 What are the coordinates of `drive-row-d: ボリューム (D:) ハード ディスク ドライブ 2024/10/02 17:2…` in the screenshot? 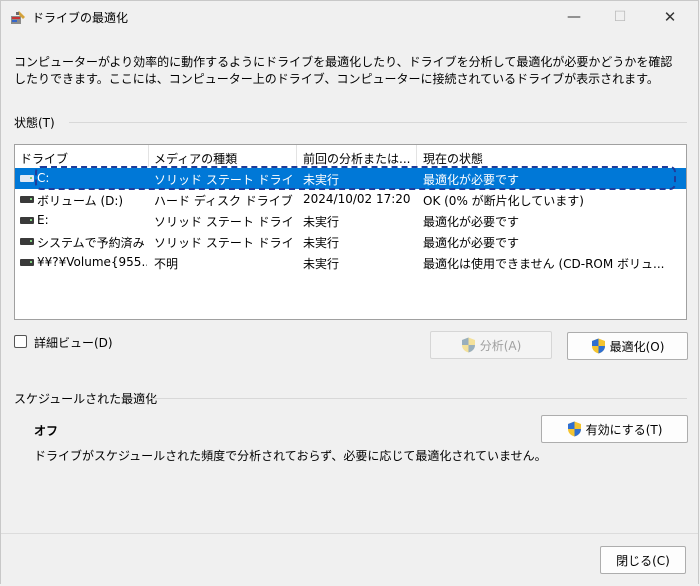 It's located at (350, 199).